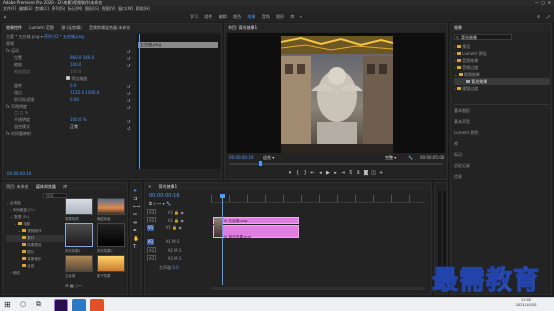  Describe the element at coordinates (17, 187) in the screenshot. I see `tab-project: 项目: 未命名` at that location.